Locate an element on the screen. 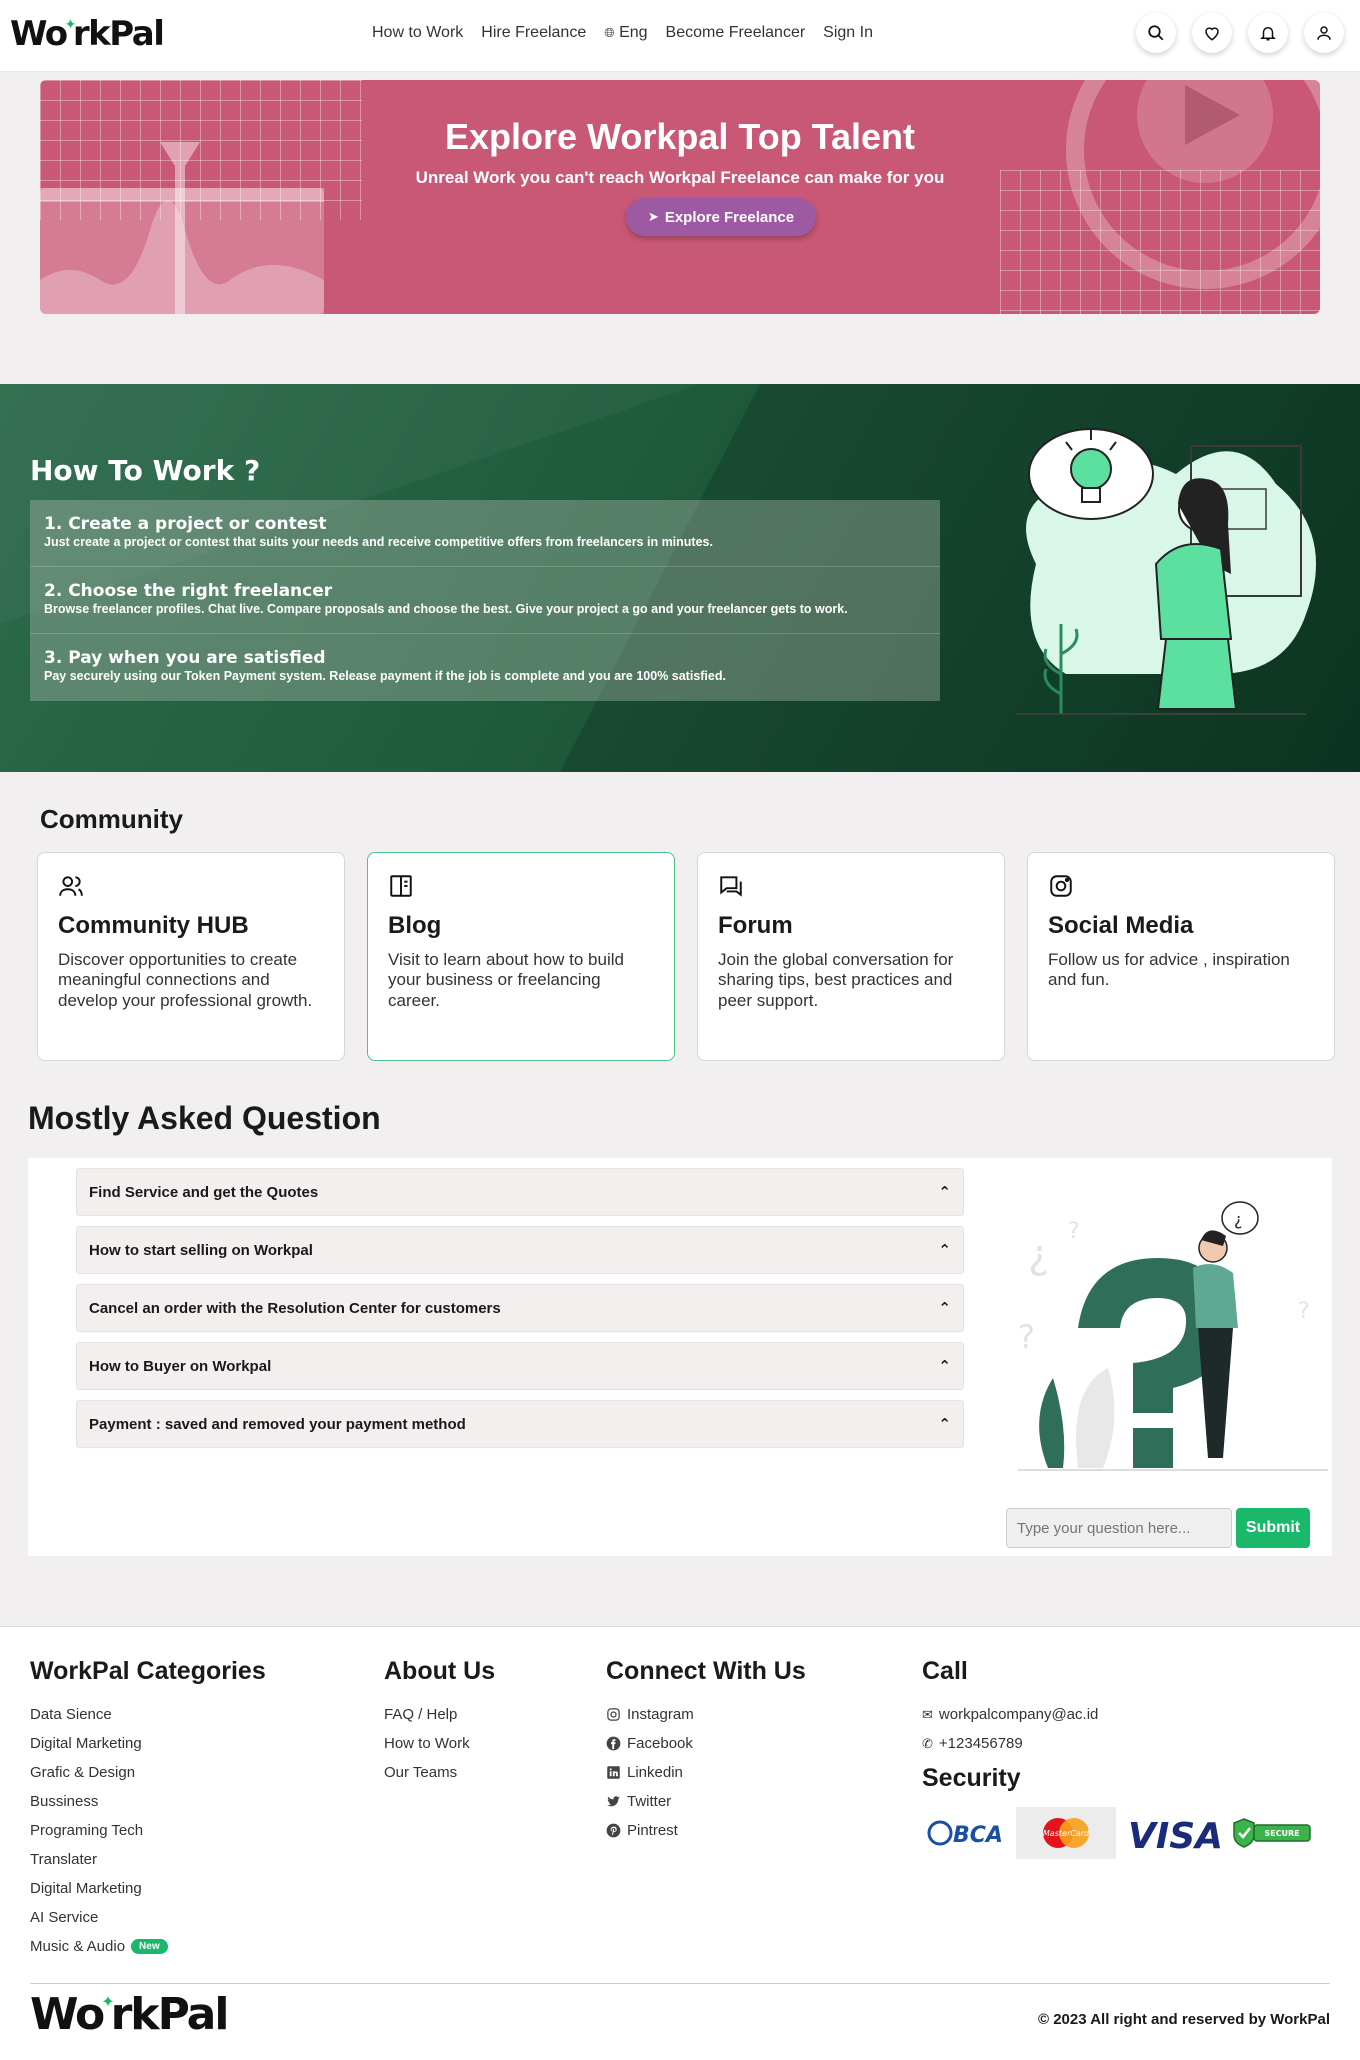 This screenshot has width=1360, height=2060. footer-categories-title: WorkPal Categories is located at coordinates (148, 1671).